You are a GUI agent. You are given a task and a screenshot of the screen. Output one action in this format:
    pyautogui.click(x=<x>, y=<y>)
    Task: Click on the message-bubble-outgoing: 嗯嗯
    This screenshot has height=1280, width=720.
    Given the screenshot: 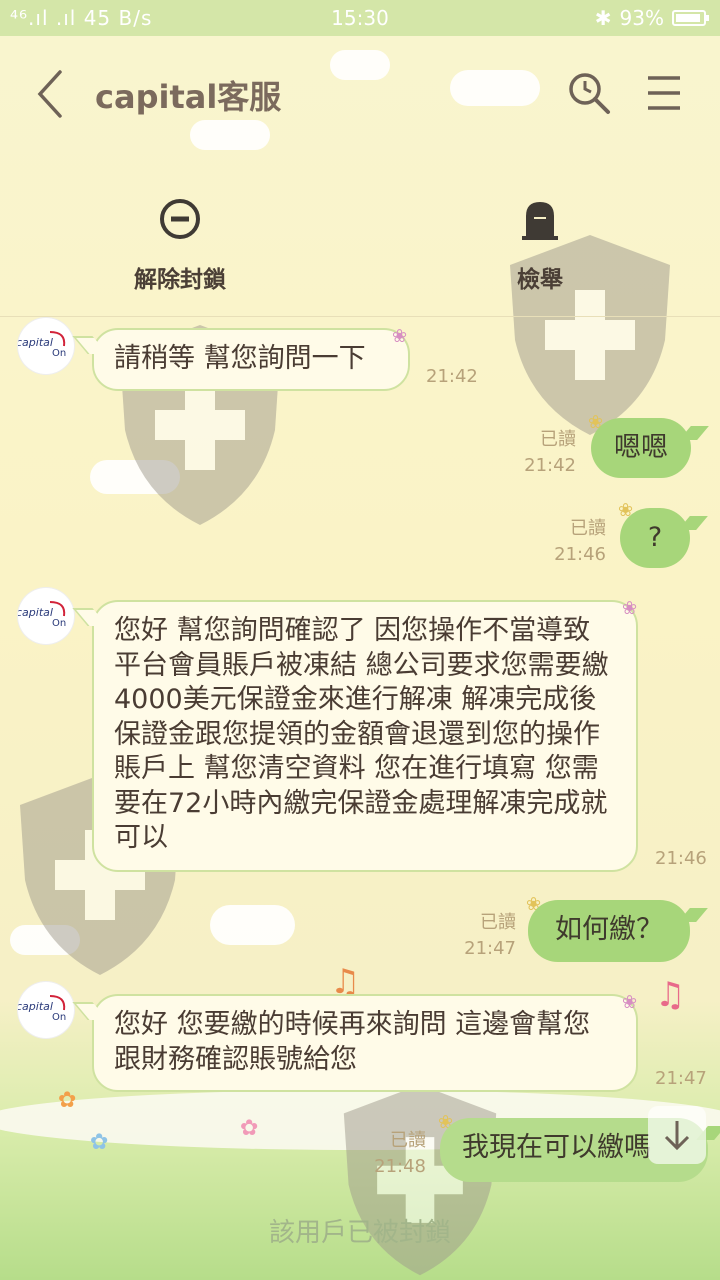 What is the action you would take?
    pyautogui.click(x=641, y=448)
    